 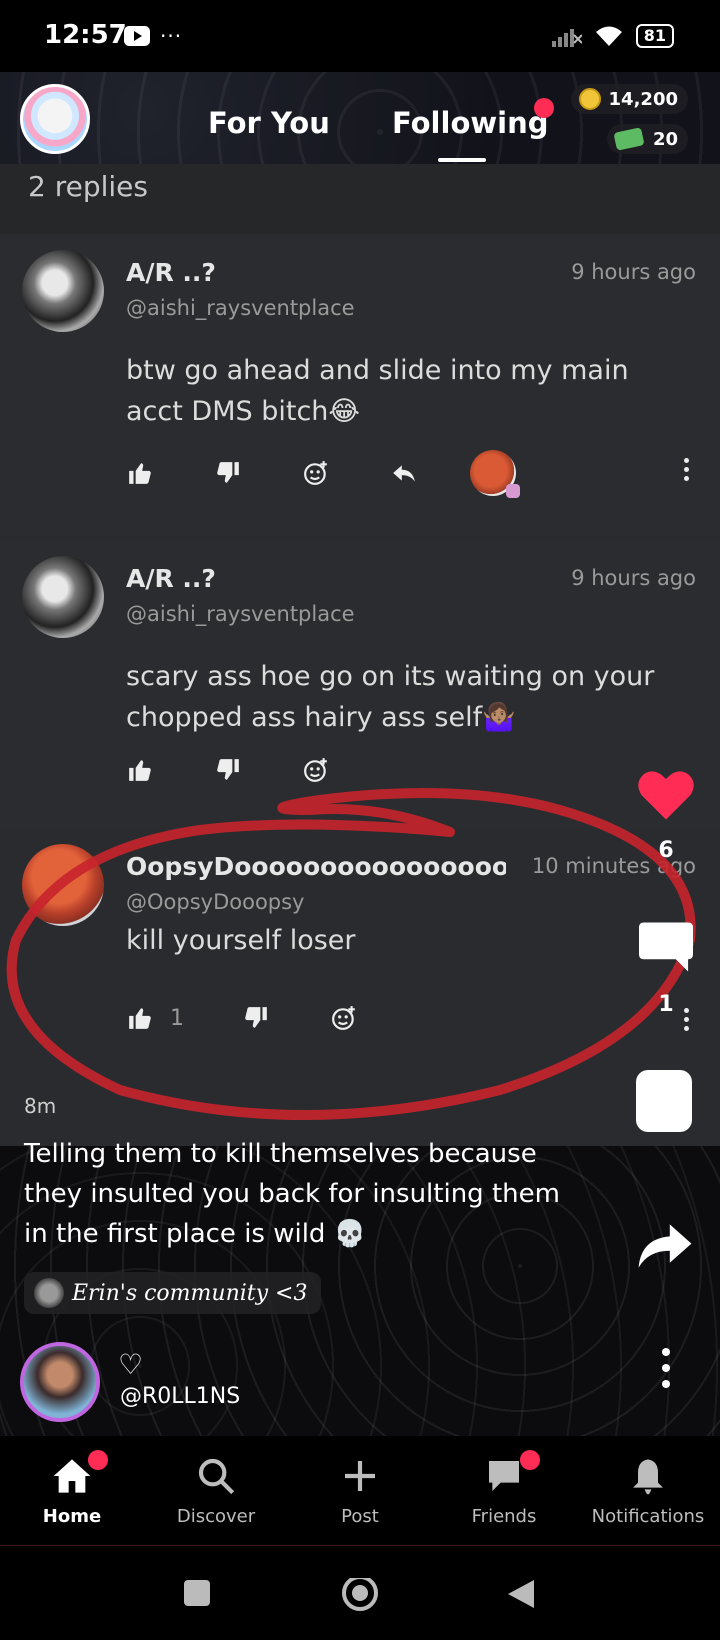 I want to click on commenter-name: OopsyDoooooooooooooooo, so click(x=316, y=866).